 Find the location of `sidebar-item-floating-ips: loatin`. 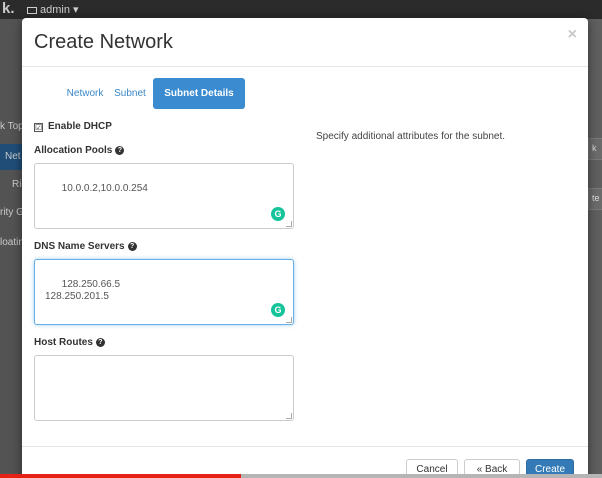

sidebar-item-floating-ips: loatin is located at coordinates (12, 242).